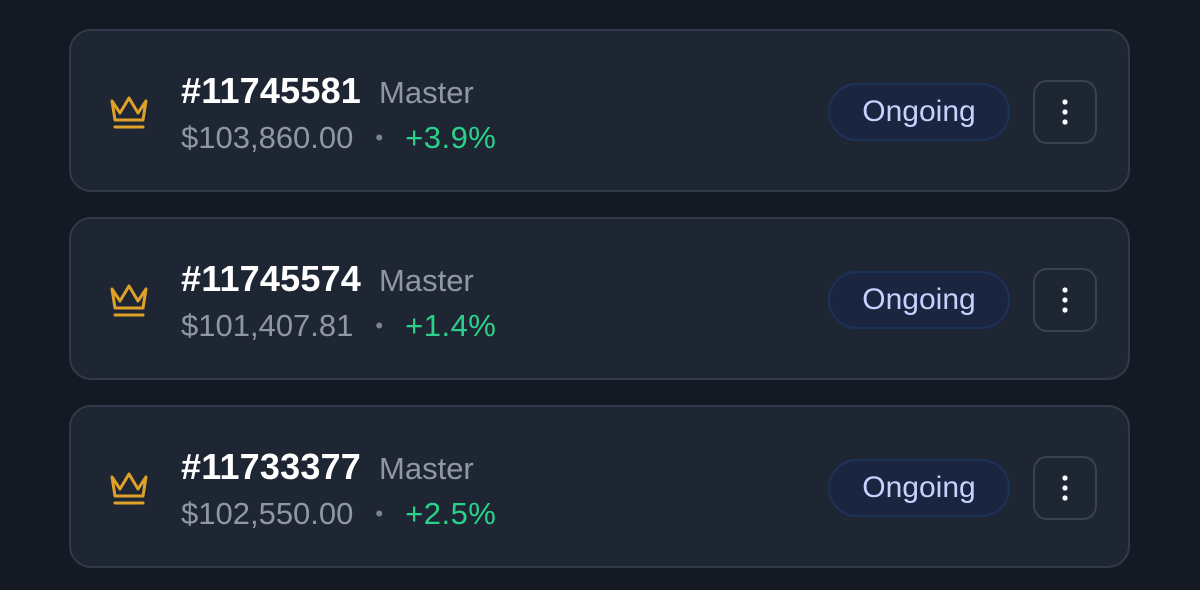  Describe the element at coordinates (271, 278) in the screenshot. I see `account-id: #11745574` at that location.